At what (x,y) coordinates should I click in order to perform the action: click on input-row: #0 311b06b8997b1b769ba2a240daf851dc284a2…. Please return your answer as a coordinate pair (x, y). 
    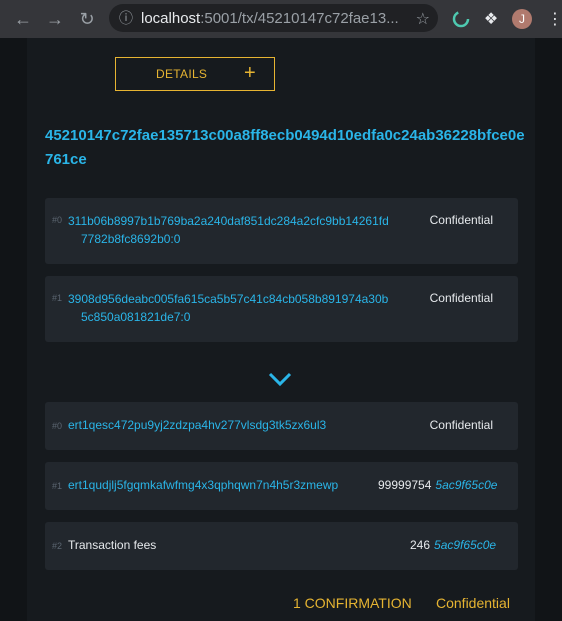
    Looking at the image, I should click on (281, 231).